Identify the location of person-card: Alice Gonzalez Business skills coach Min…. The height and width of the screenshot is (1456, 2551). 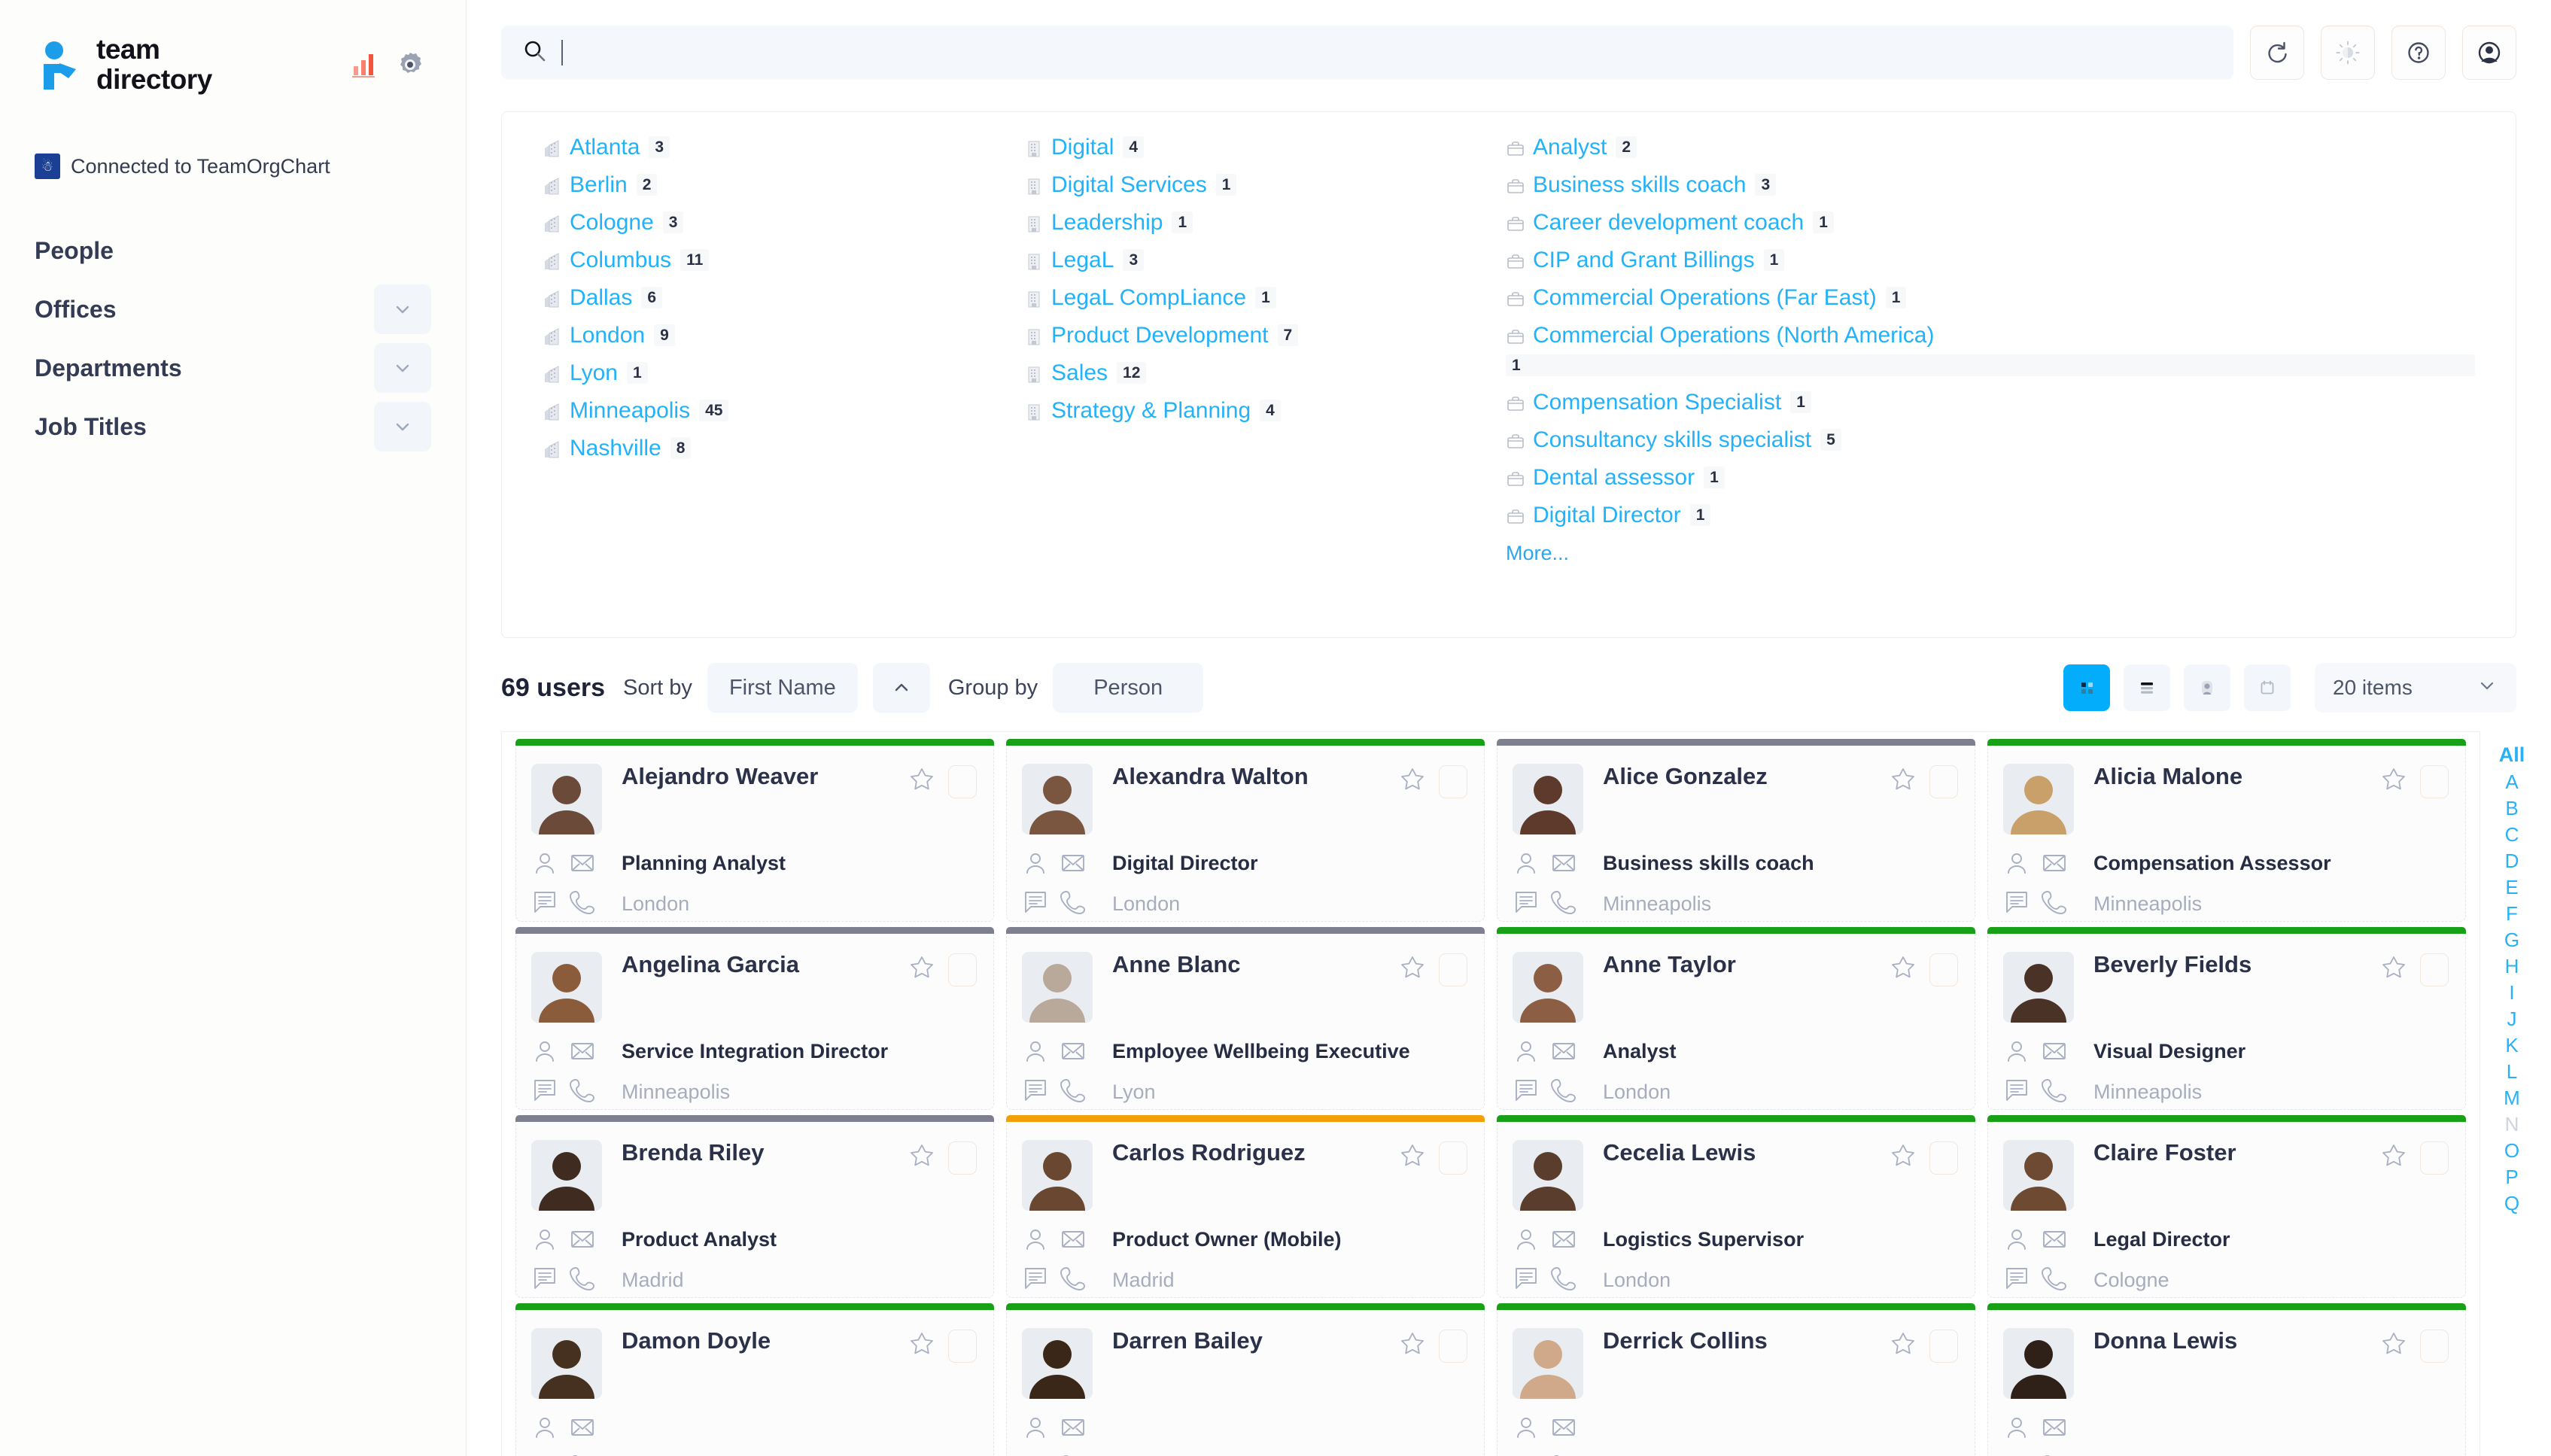
(1736, 830).